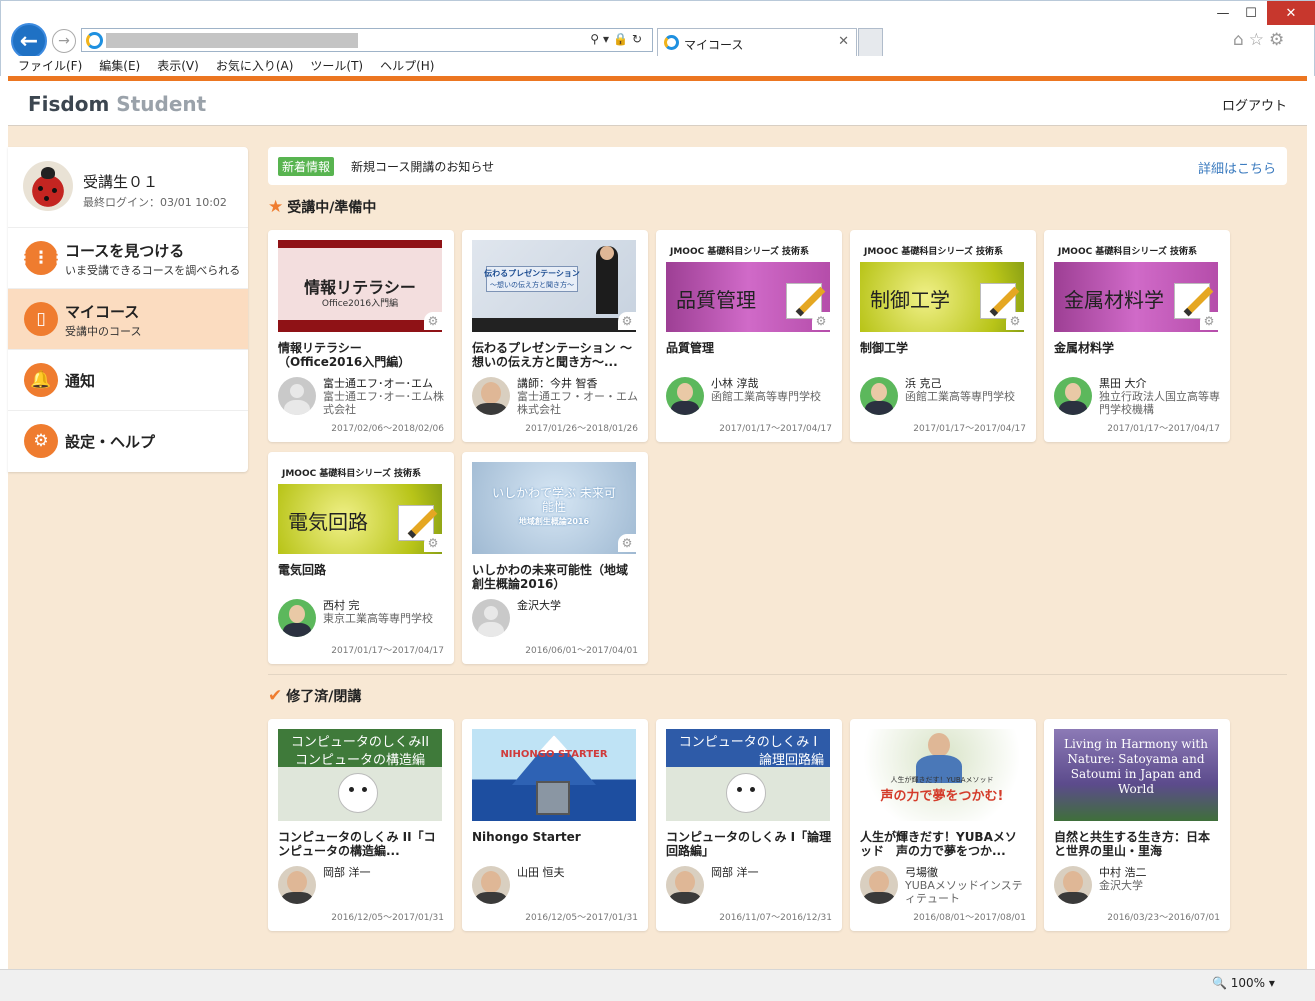  What do you see at coordinates (64, 41) in the screenshot?
I see `forward-button: →` at bounding box center [64, 41].